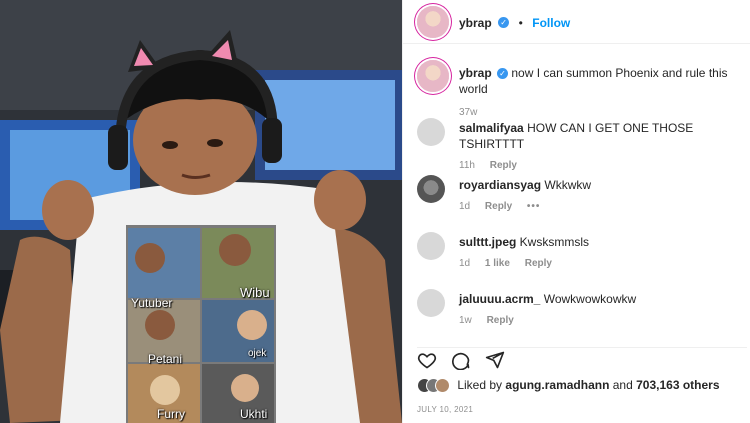 This screenshot has height=423, width=750. What do you see at coordinates (491, 128) in the screenshot?
I see `comment-username: salmalifyaa` at bounding box center [491, 128].